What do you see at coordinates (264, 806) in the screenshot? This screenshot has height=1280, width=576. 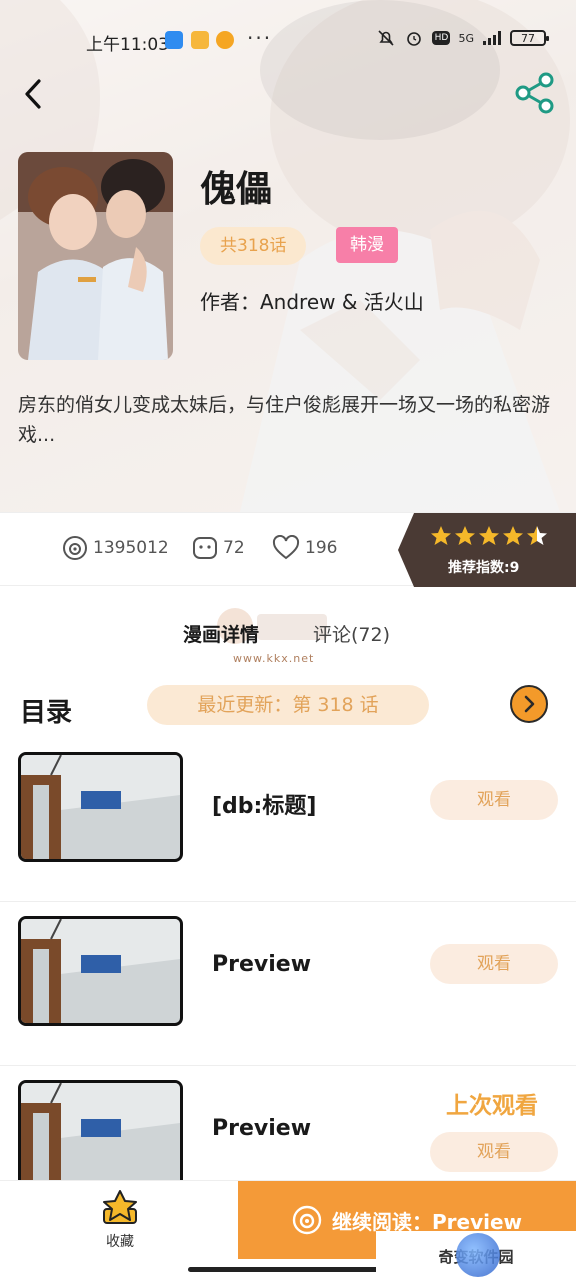 I see `chapter-title: [db:标题]` at bounding box center [264, 806].